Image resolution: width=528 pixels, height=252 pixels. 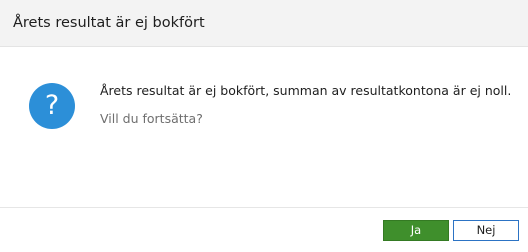 I want to click on yes-button: Ja, so click(x=416, y=230).